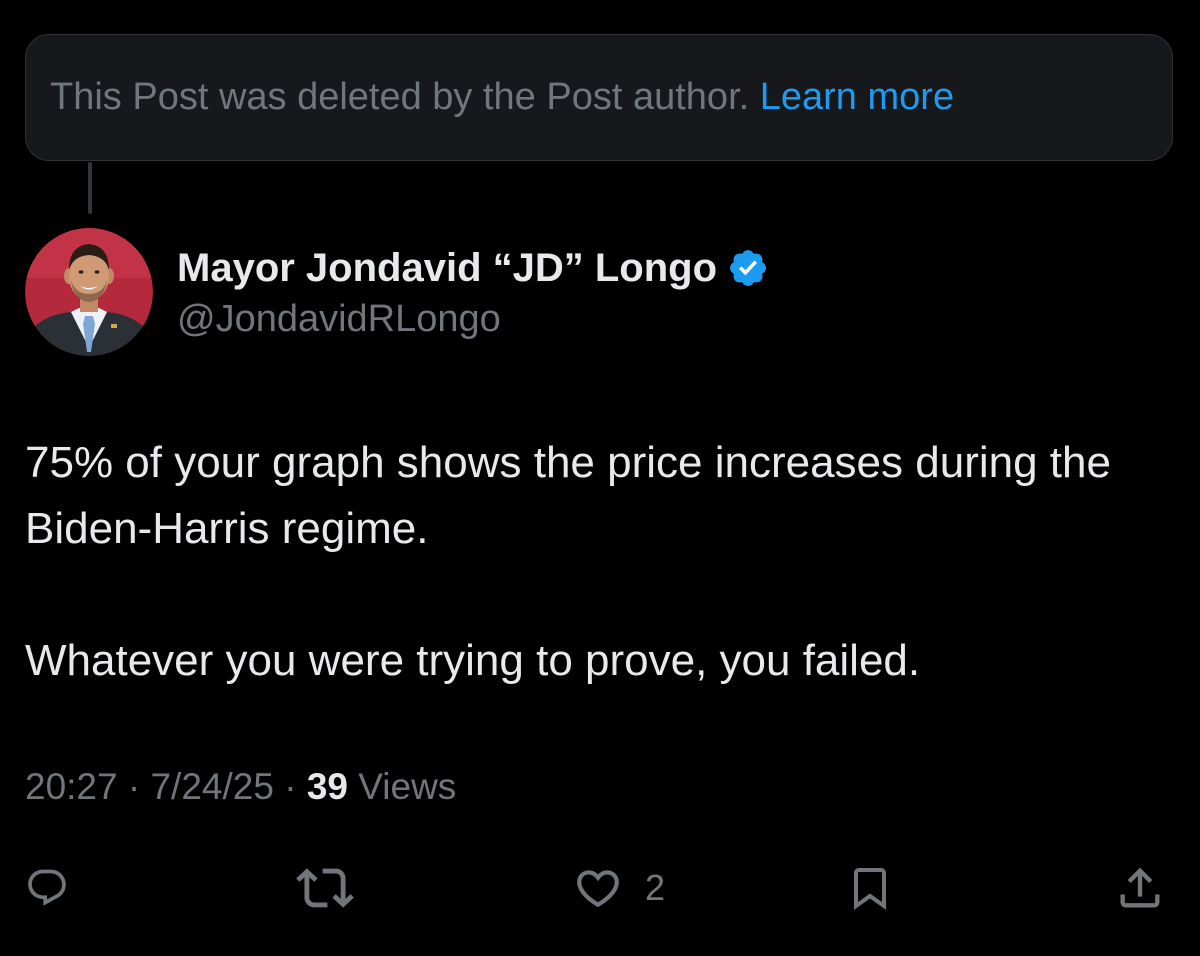 The width and height of the screenshot is (1200, 956). I want to click on action-bar: 2, so click(600, 888).